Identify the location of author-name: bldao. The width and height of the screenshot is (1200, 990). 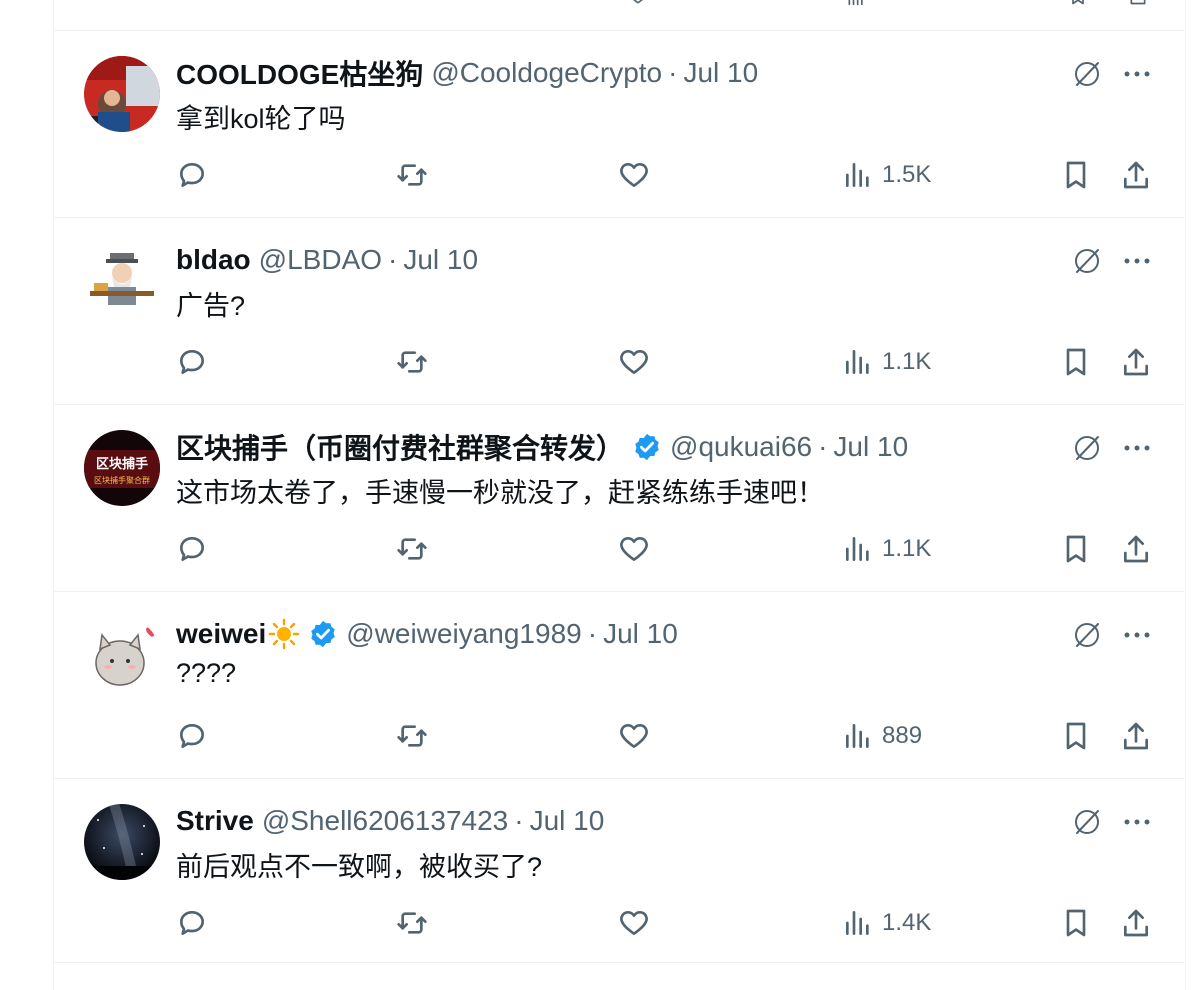
(213, 260).